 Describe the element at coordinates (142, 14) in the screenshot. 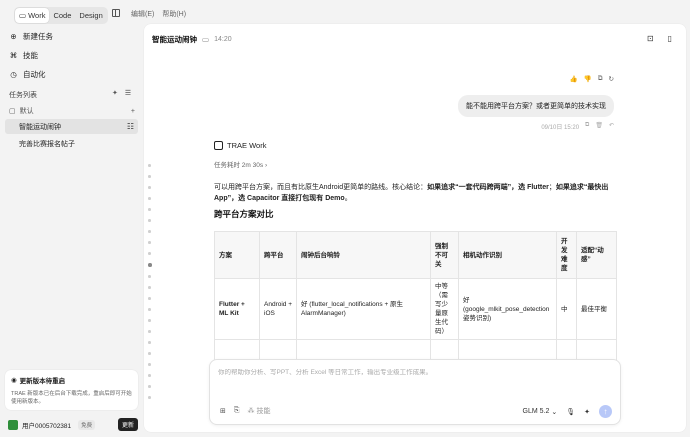

I see `menu-edit: 编辑(E)` at that location.